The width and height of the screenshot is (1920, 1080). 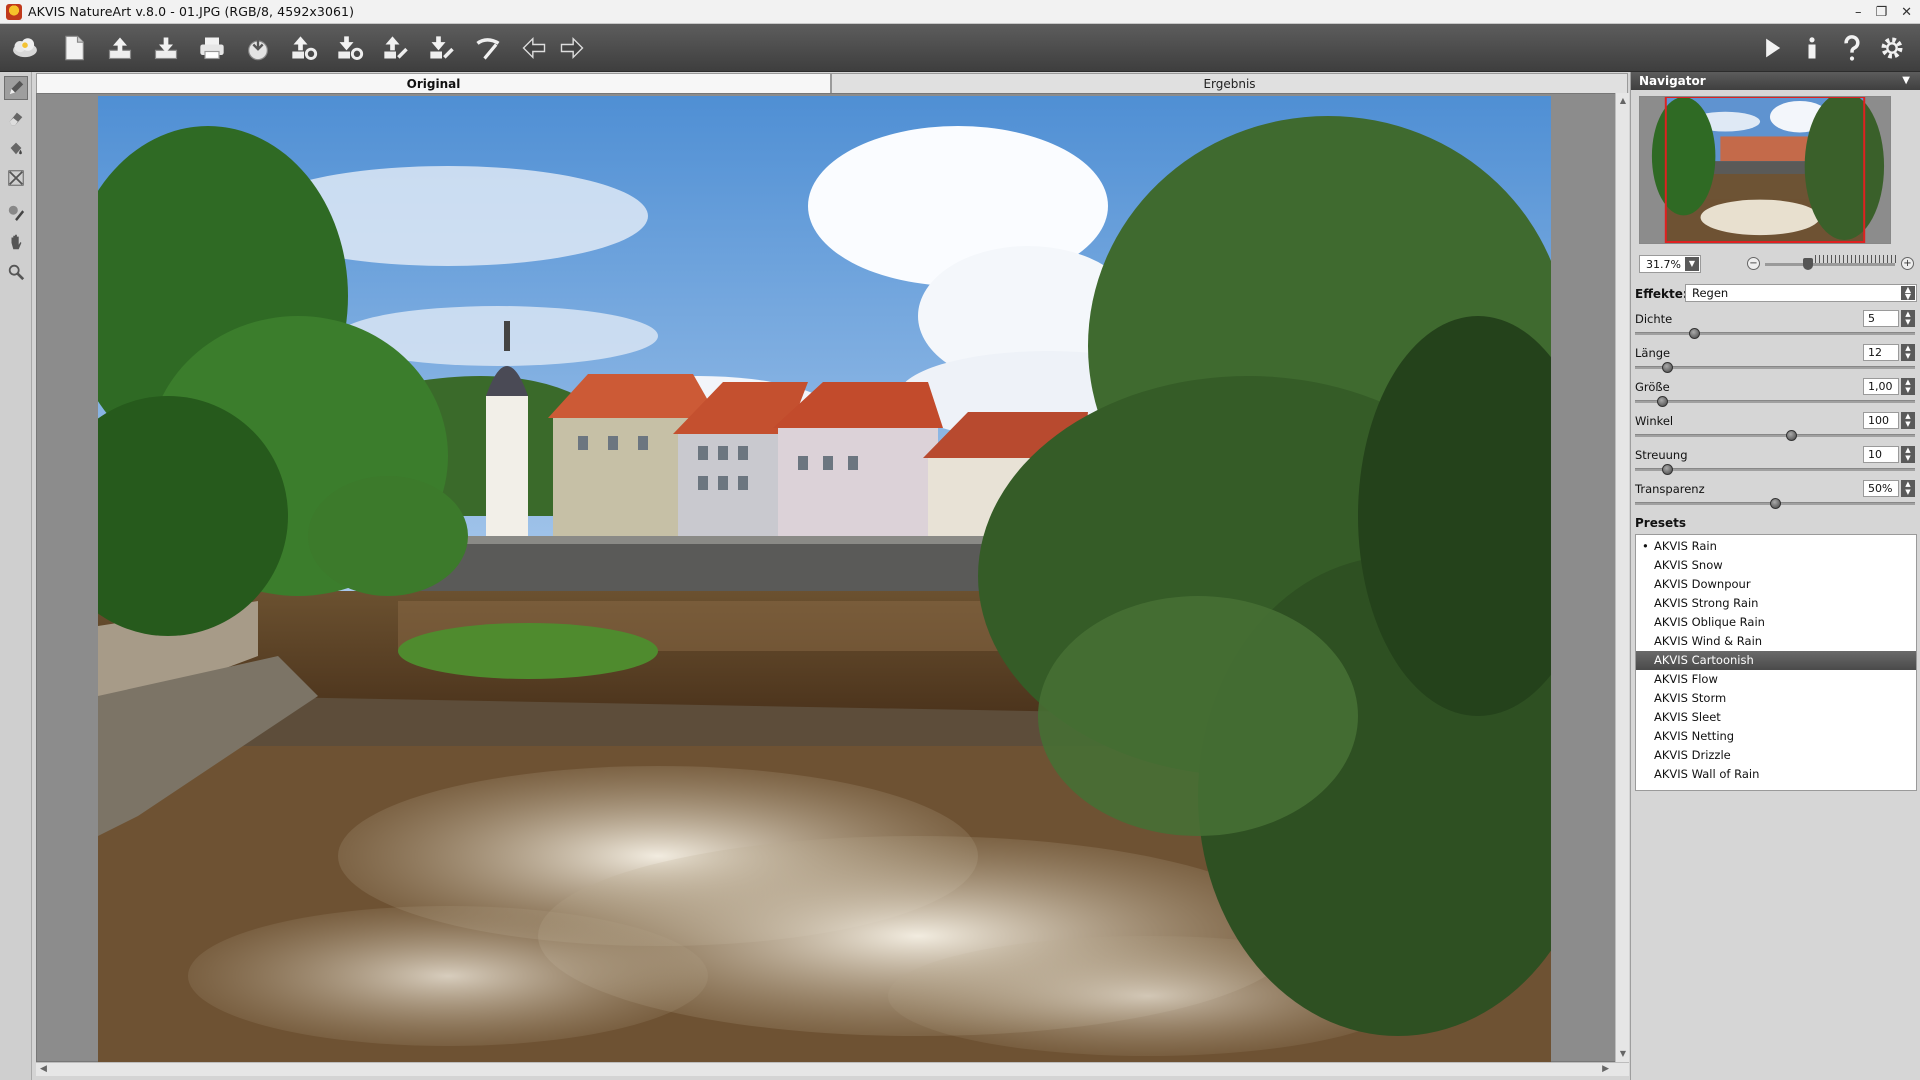 I want to click on eraser-icon, so click(x=16, y=118).